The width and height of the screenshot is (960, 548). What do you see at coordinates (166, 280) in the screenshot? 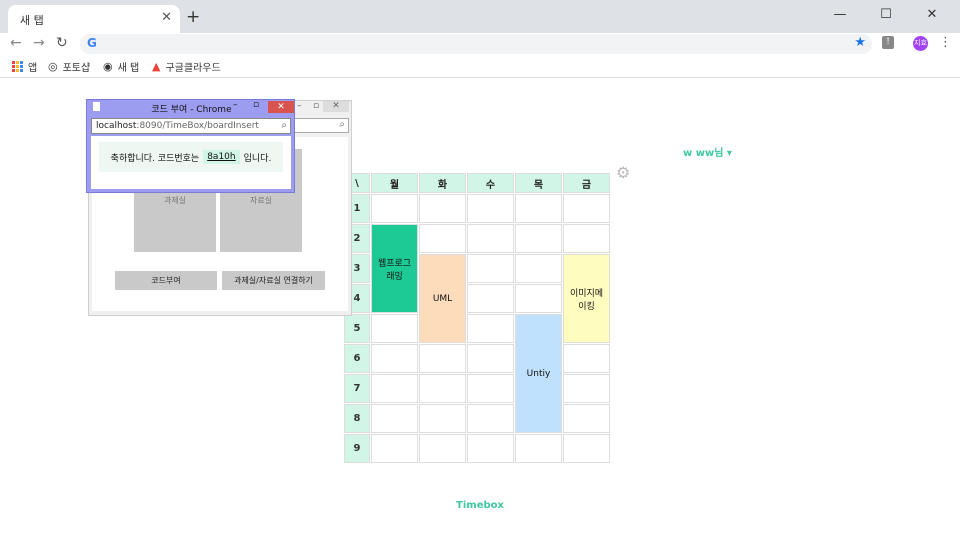
I see `assign-code-button: 코드부여` at bounding box center [166, 280].